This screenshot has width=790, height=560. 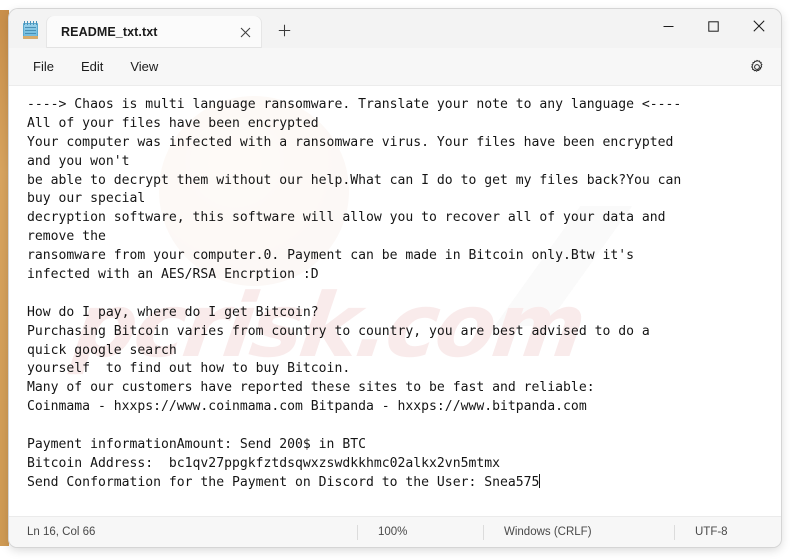 What do you see at coordinates (540, 480) in the screenshot?
I see `text-caret` at bounding box center [540, 480].